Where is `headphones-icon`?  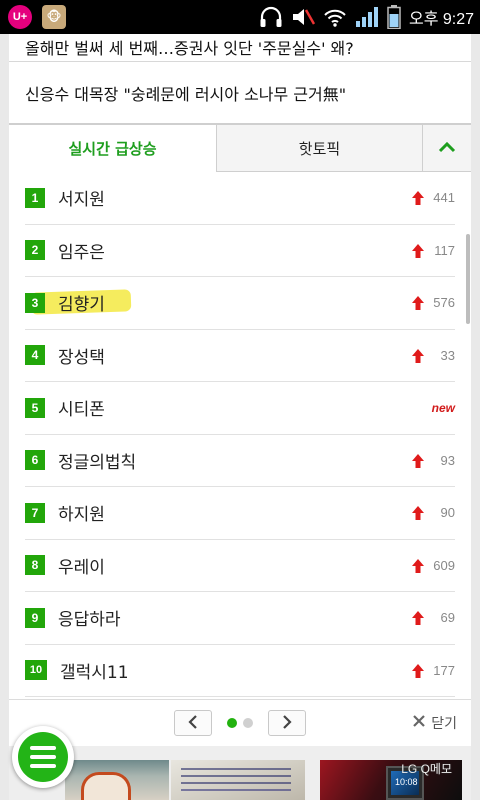 headphones-icon is located at coordinates (271, 17).